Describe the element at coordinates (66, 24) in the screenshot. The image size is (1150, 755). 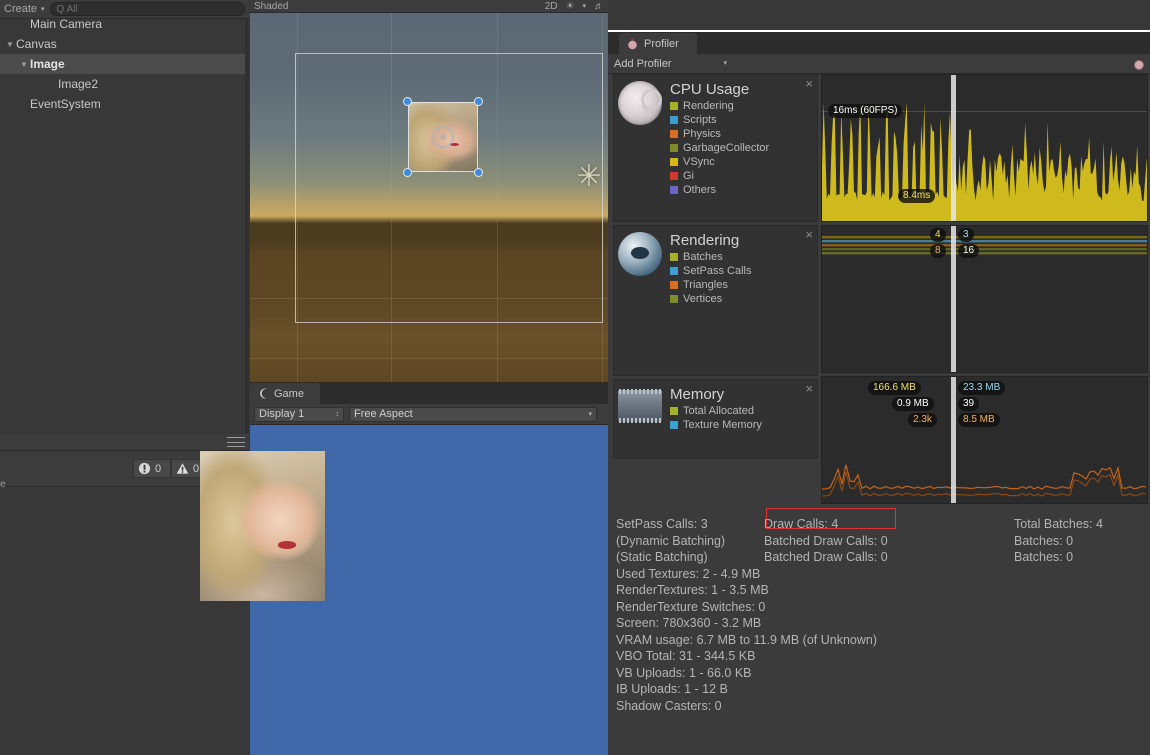
I see `hierarchy-item-label: Main Camera` at that location.